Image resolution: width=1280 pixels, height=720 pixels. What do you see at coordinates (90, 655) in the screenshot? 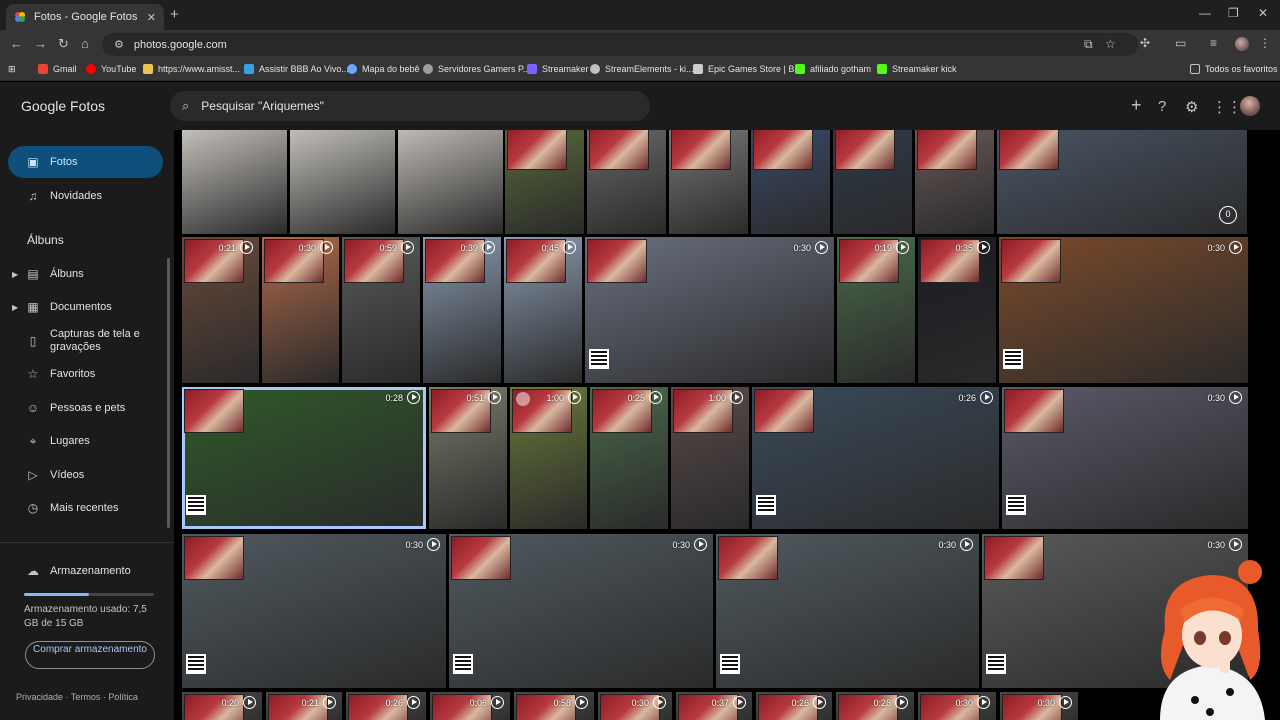
I see `buy-storage-button: Comprar armazenamento` at bounding box center [90, 655].